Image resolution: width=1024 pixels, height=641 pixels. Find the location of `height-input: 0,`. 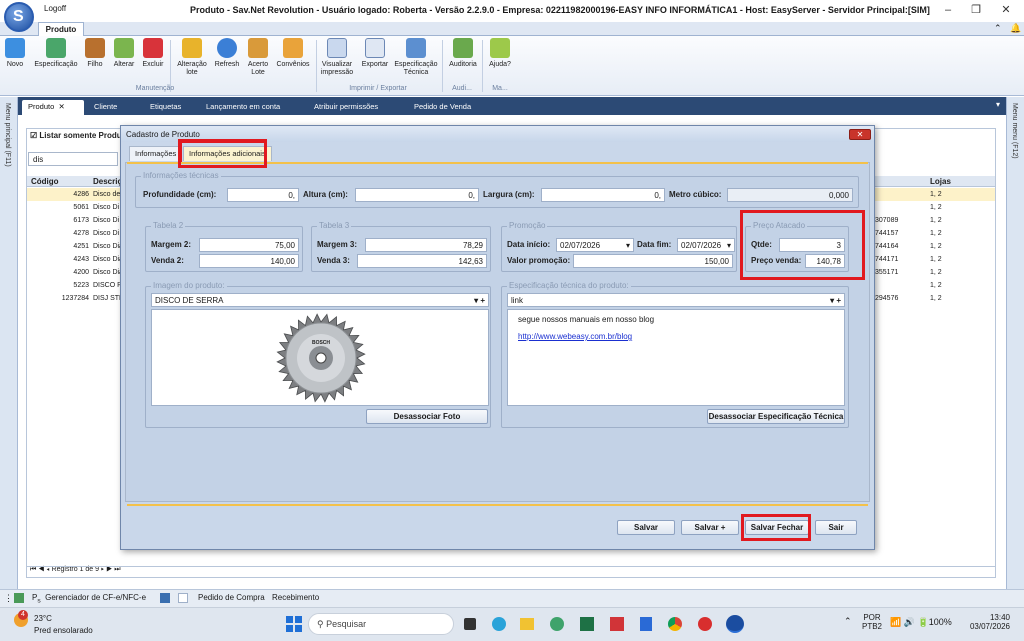

height-input: 0, is located at coordinates (417, 195).